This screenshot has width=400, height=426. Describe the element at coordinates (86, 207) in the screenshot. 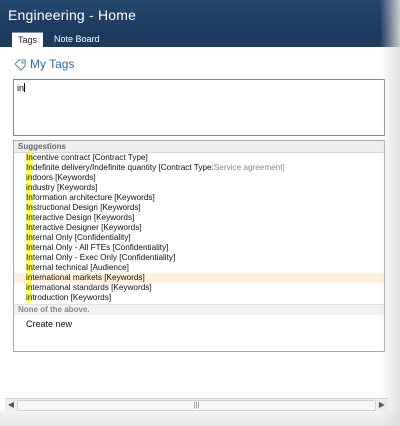

I see `suggestion-text: structional Design [Keywords]` at that location.